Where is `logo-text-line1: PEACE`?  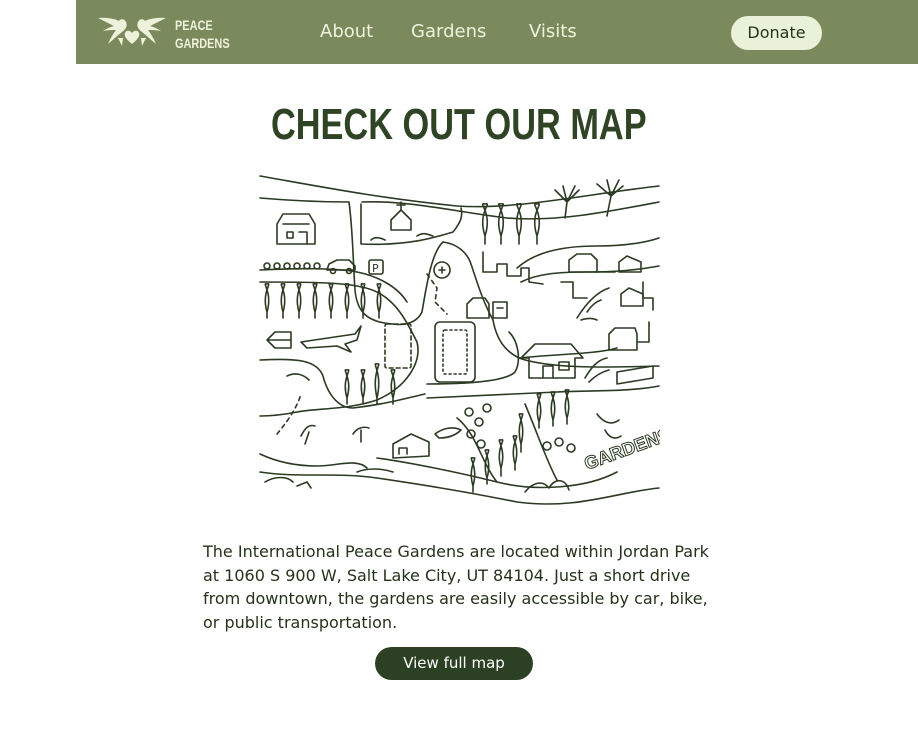 logo-text-line1: PEACE is located at coordinates (194, 25).